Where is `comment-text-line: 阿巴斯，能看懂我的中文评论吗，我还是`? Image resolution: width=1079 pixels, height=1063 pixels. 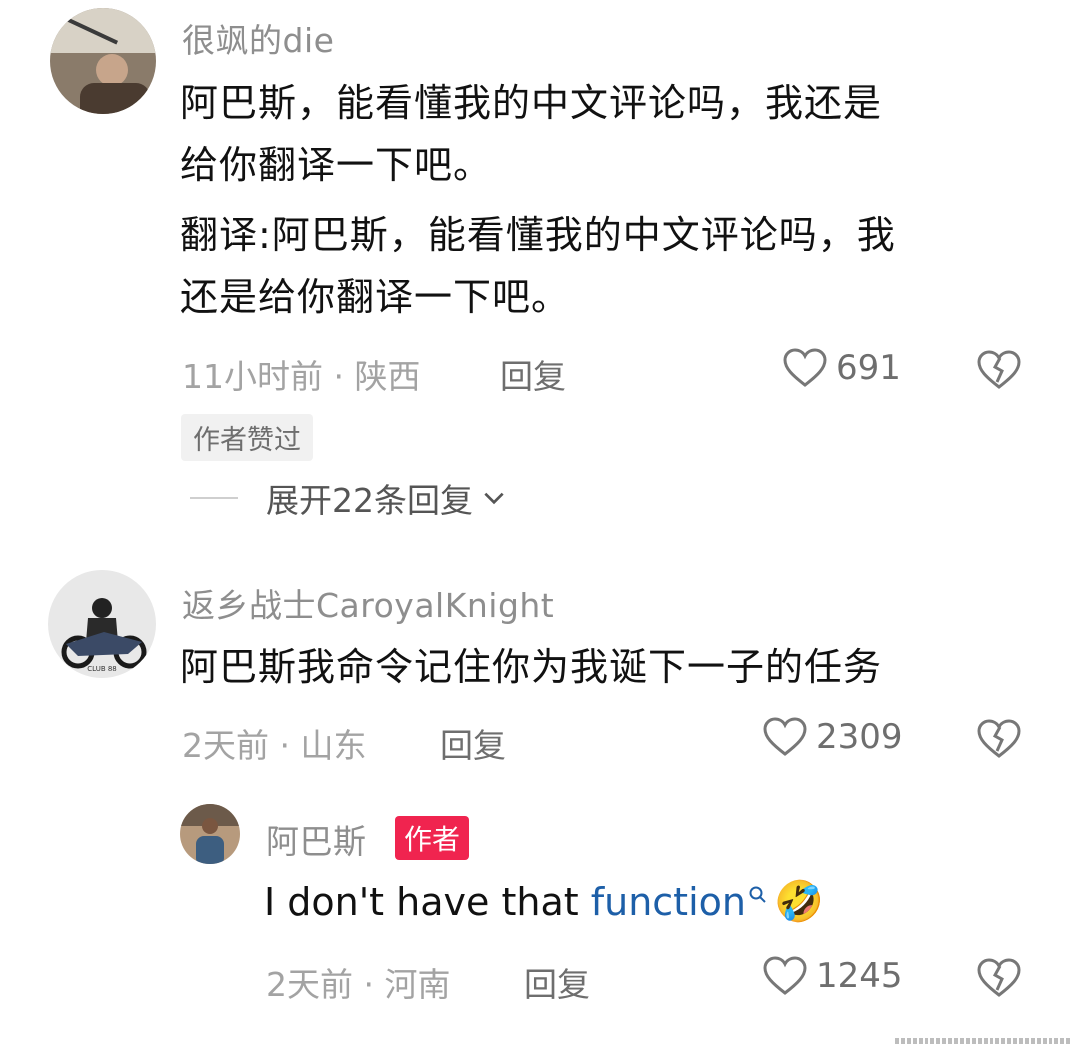
comment-text-line: 阿巴斯，能看懂我的中文评论吗，我还是 is located at coordinates (531, 103).